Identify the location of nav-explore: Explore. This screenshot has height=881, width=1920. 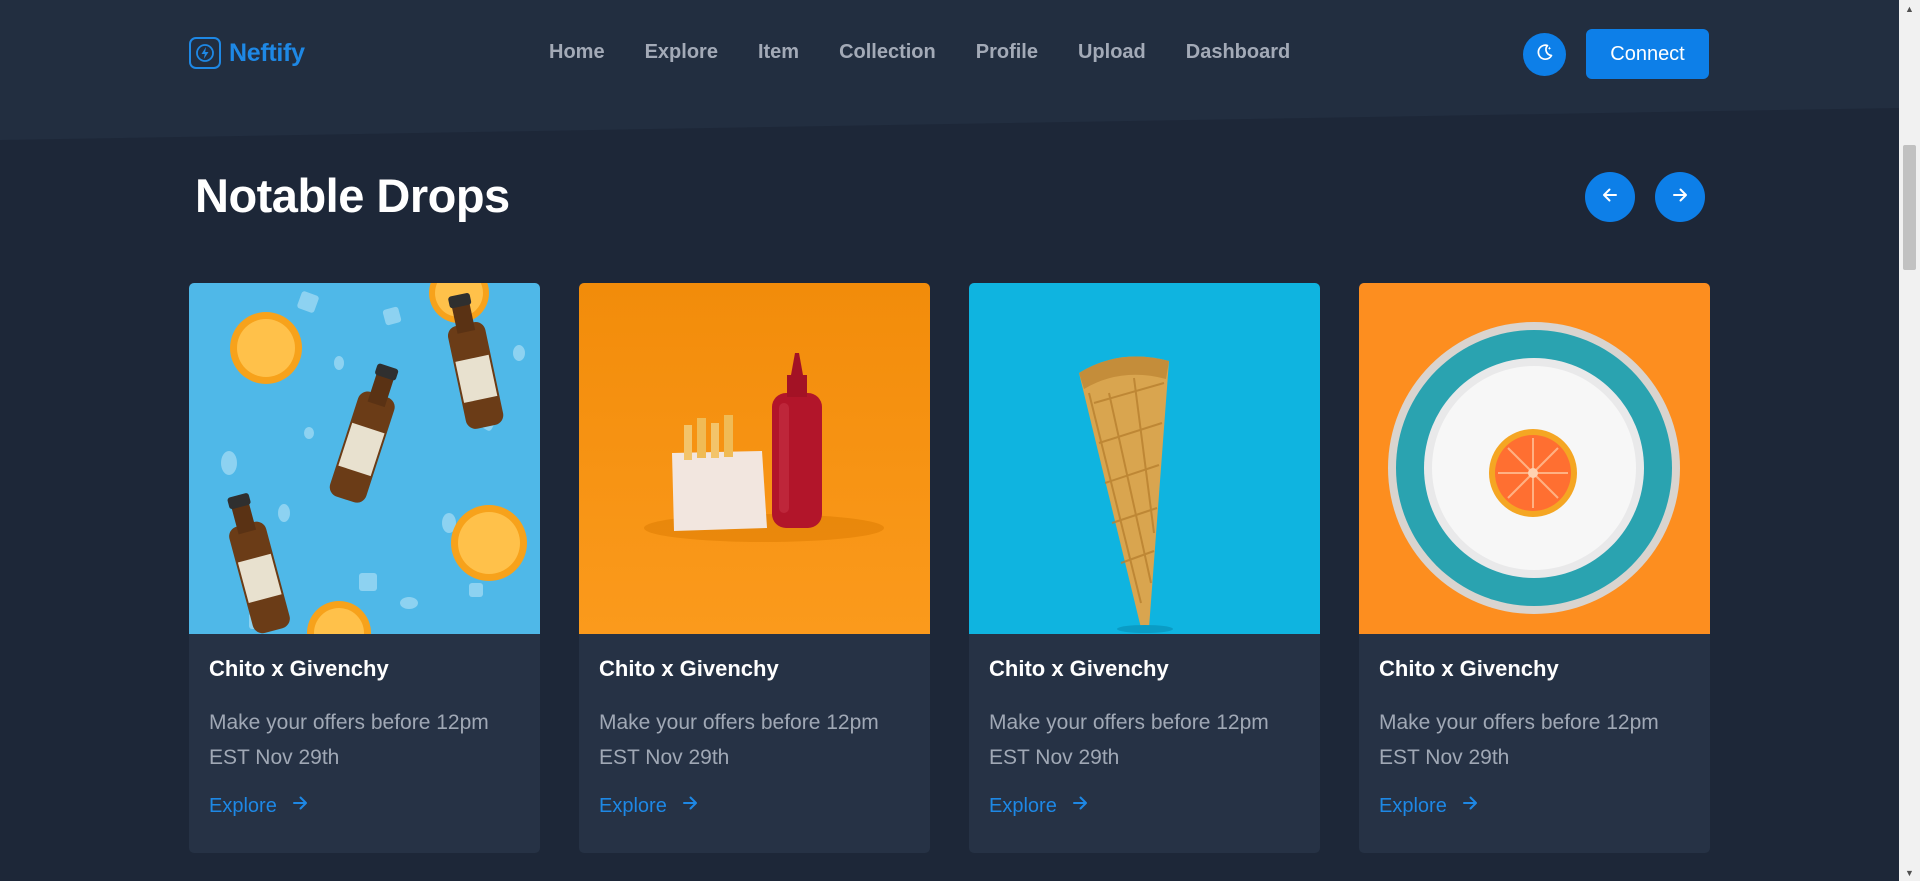
(681, 52).